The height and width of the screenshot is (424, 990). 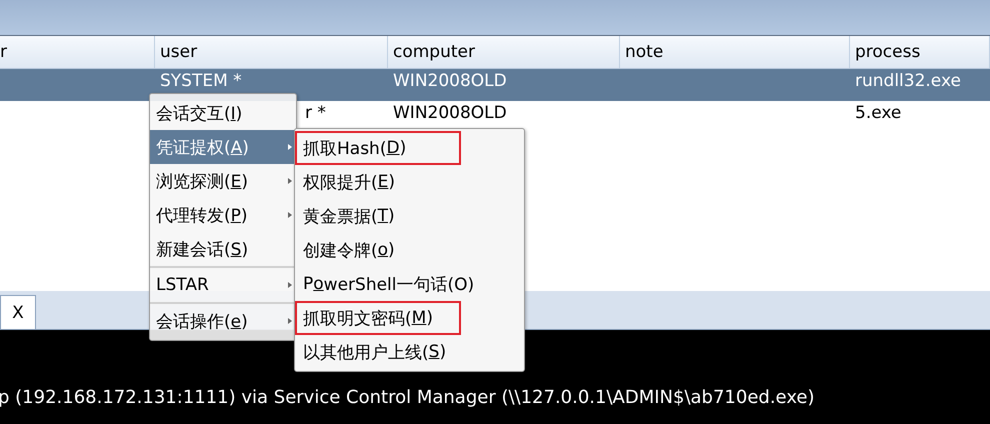 I want to click on table-cell: r *, so click(x=315, y=113).